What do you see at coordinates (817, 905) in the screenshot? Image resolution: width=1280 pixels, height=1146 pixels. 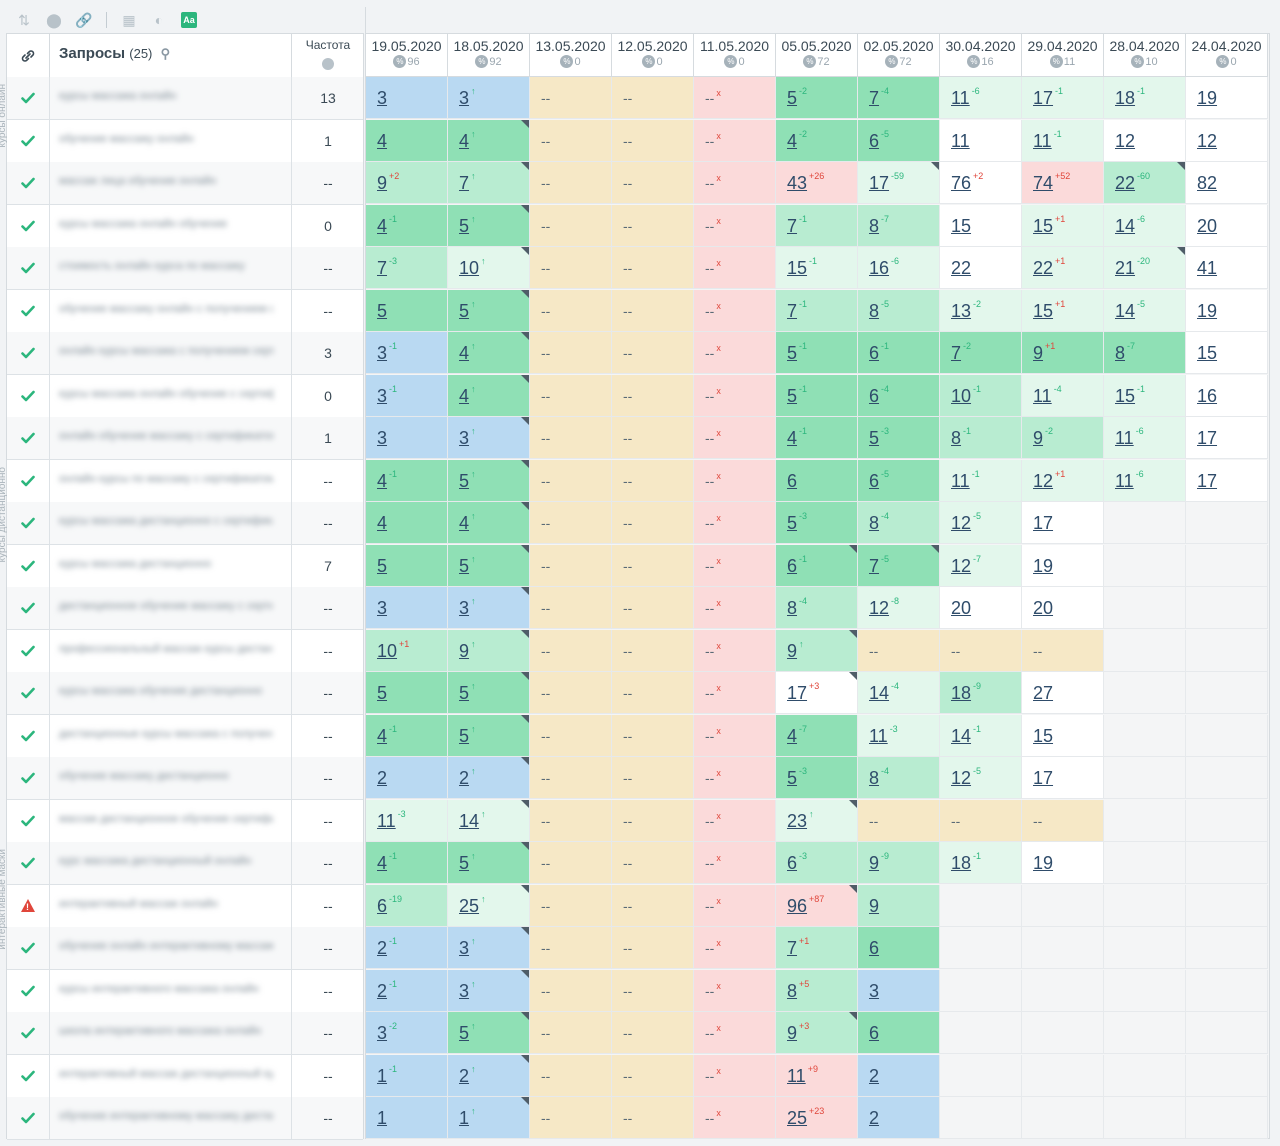 I see `position-cell: 96 +87` at bounding box center [817, 905].